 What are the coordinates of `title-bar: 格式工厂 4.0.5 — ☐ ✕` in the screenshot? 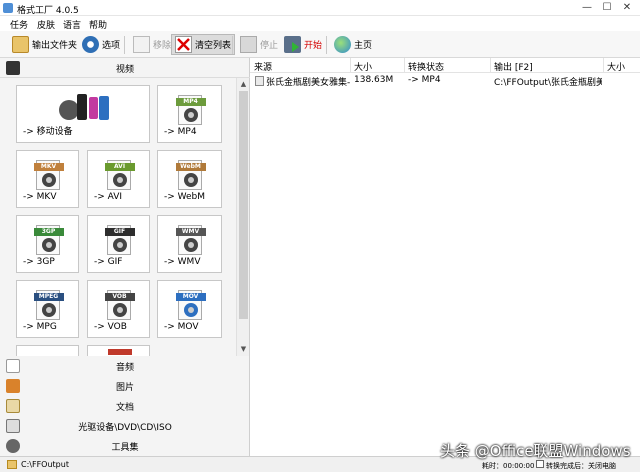 It's located at (320, 8).